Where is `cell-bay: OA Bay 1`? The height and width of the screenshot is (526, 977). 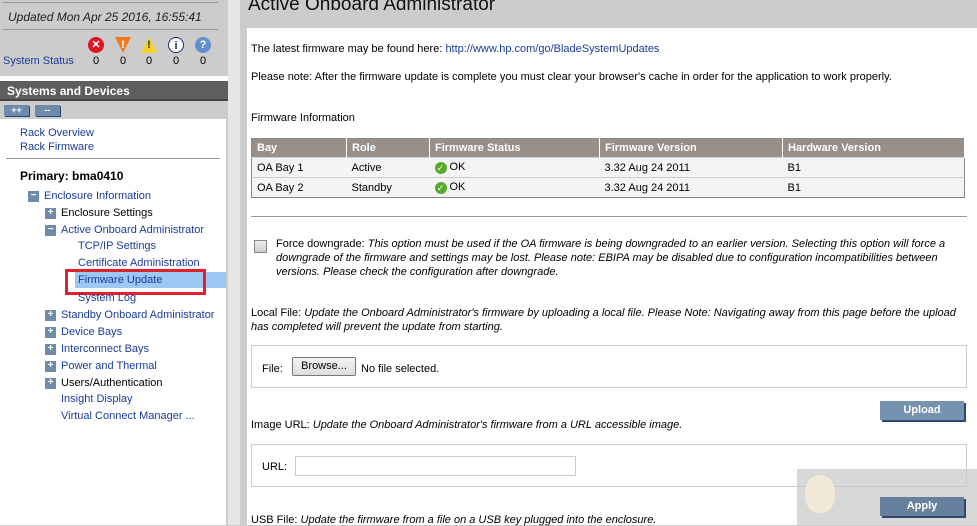 cell-bay: OA Bay 1 is located at coordinates (299, 167).